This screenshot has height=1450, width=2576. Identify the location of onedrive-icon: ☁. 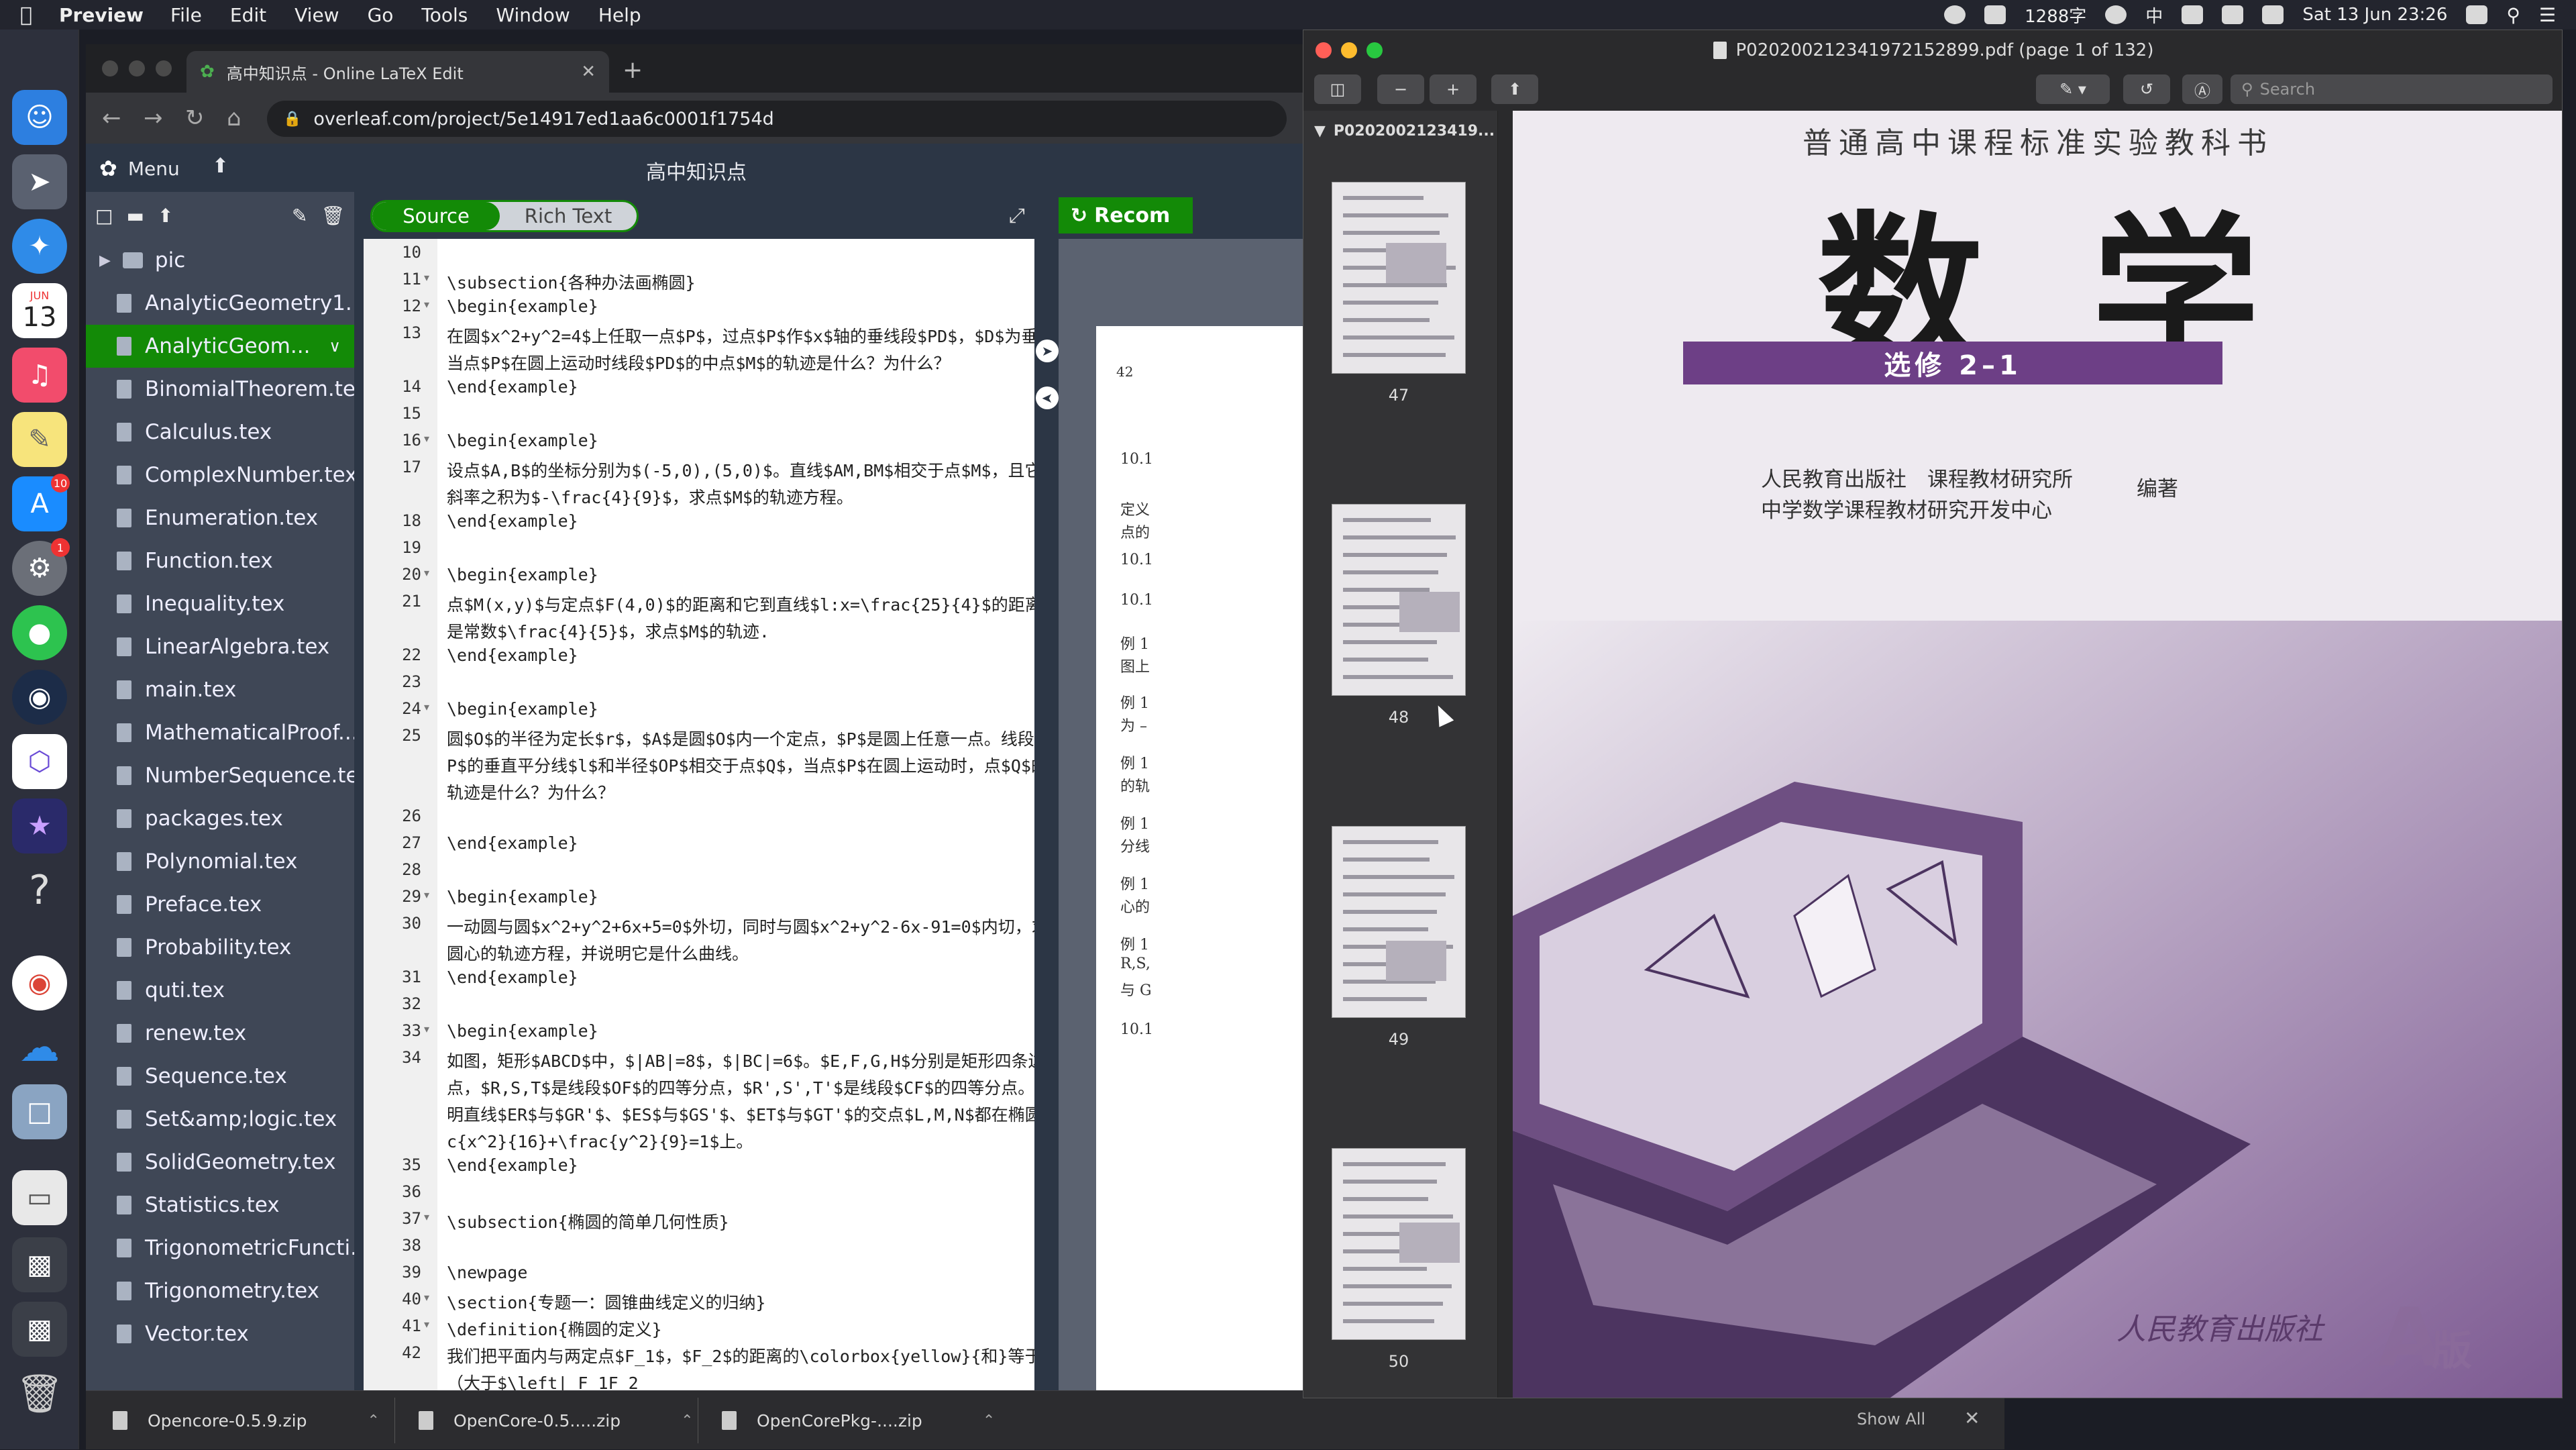
(39, 1047).